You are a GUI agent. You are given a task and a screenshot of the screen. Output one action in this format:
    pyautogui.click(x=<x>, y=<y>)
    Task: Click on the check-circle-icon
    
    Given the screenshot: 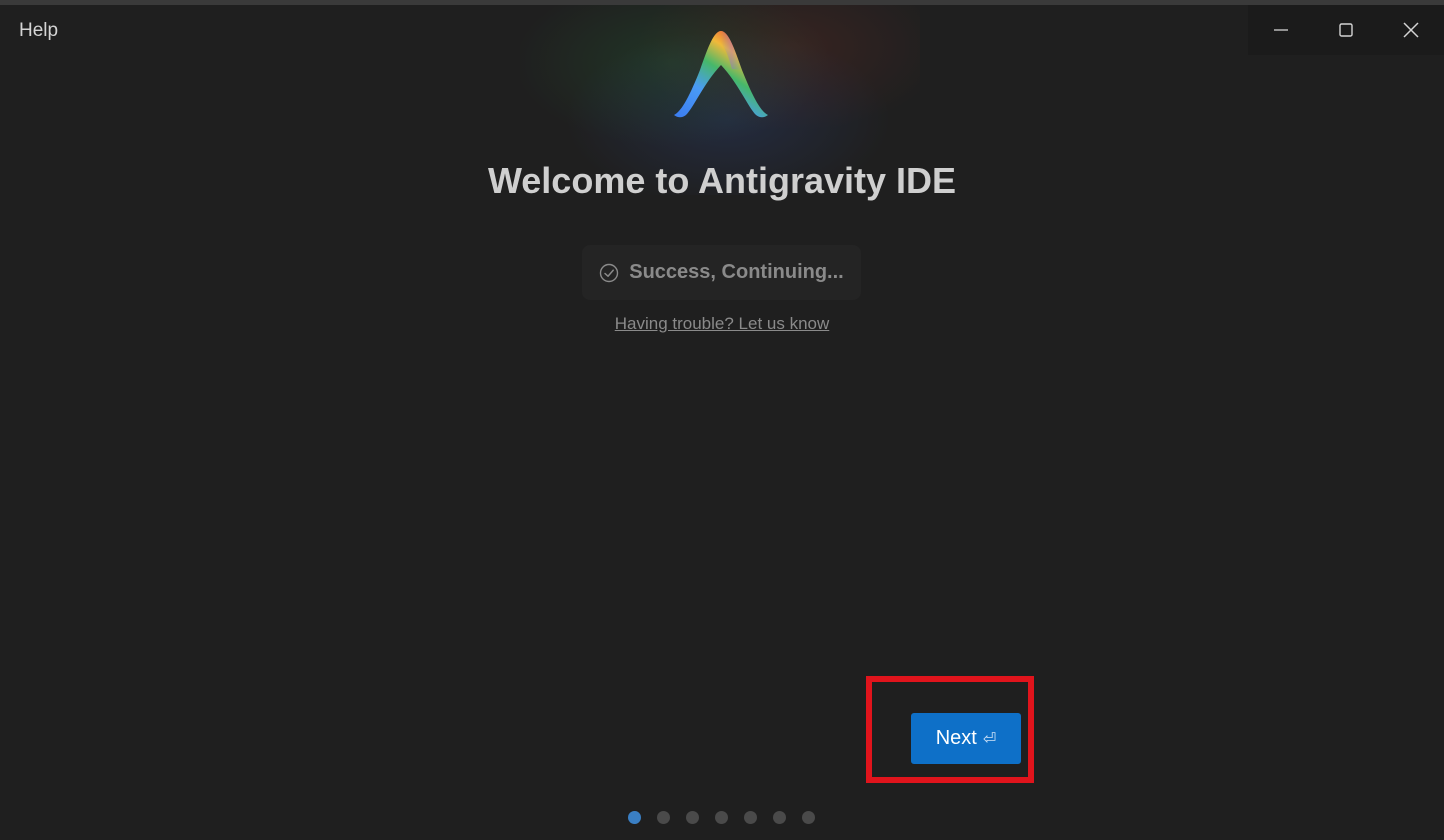 What is the action you would take?
    pyautogui.click(x=609, y=272)
    